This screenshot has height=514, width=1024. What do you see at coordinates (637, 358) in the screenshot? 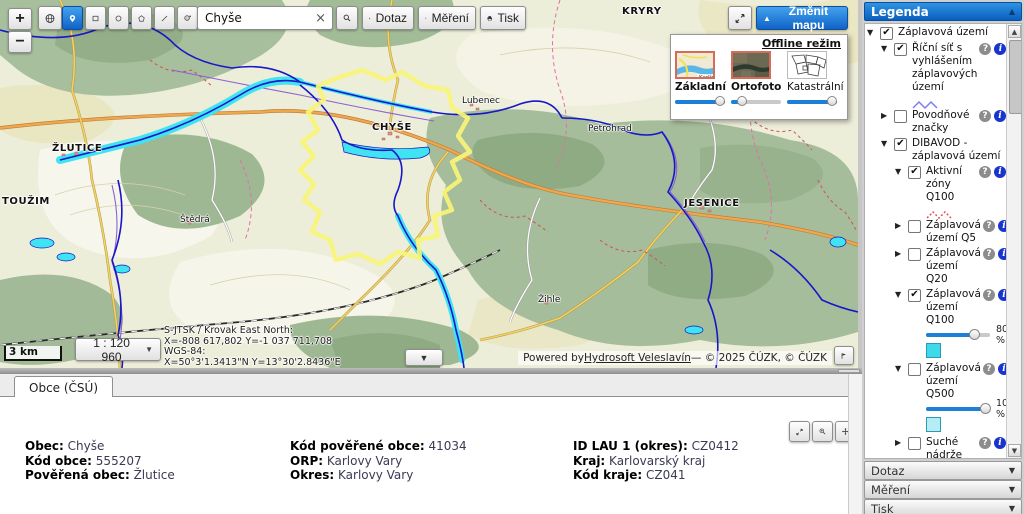
I see `attribution-link: Hydrosoft Veleslavín` at bounding box center [637, 358].